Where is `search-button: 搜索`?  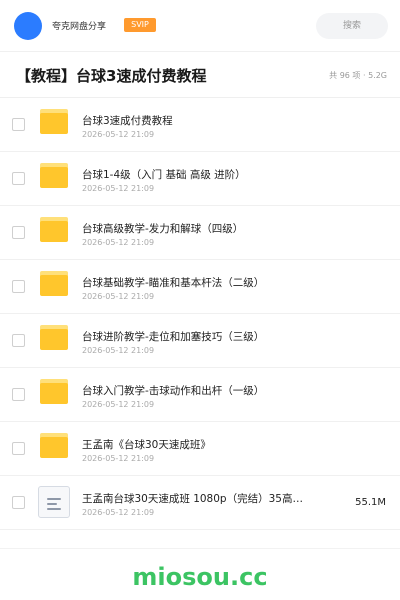
search-button: 搜索 is located at coordinates (352, 26).